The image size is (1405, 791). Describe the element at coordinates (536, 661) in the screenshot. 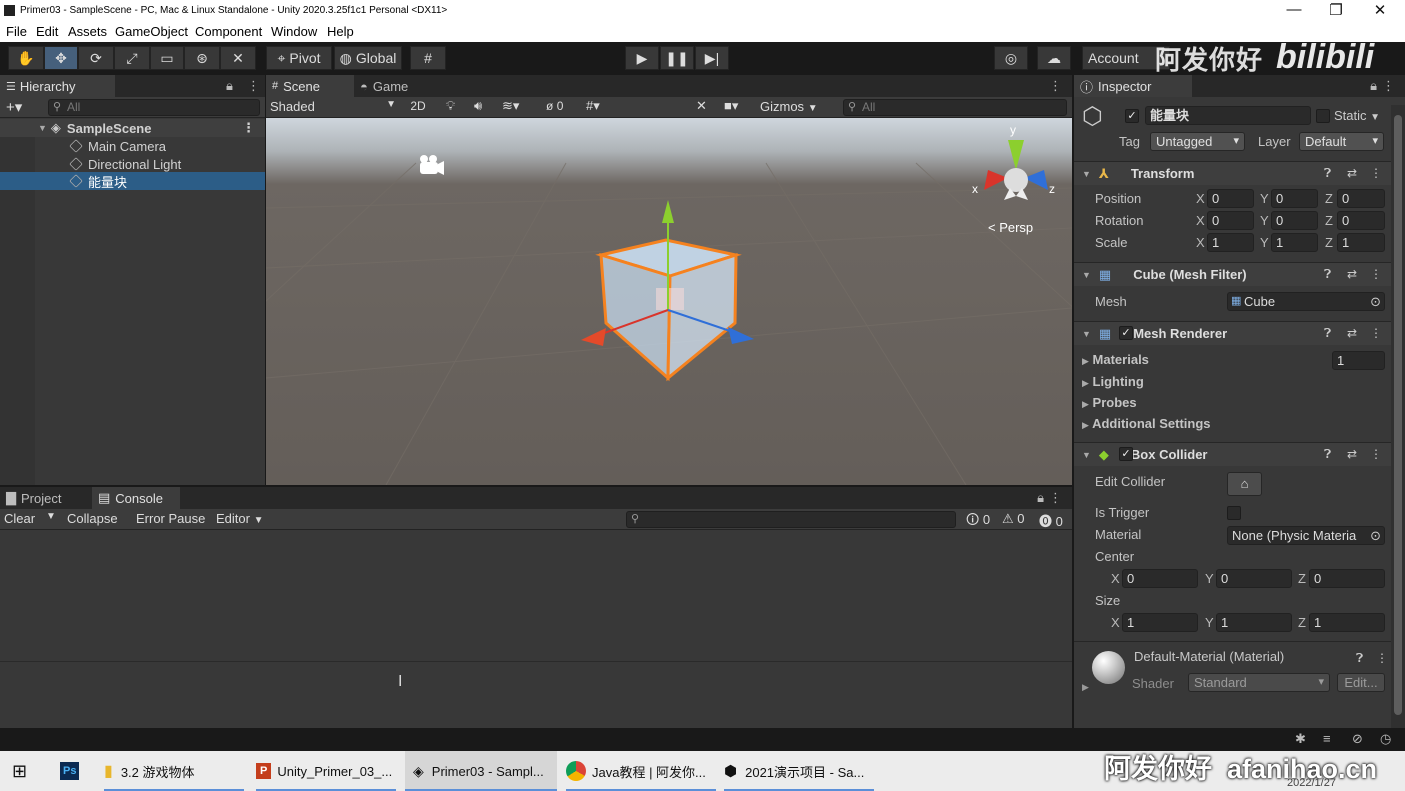

I see `console-splitter` at that location.